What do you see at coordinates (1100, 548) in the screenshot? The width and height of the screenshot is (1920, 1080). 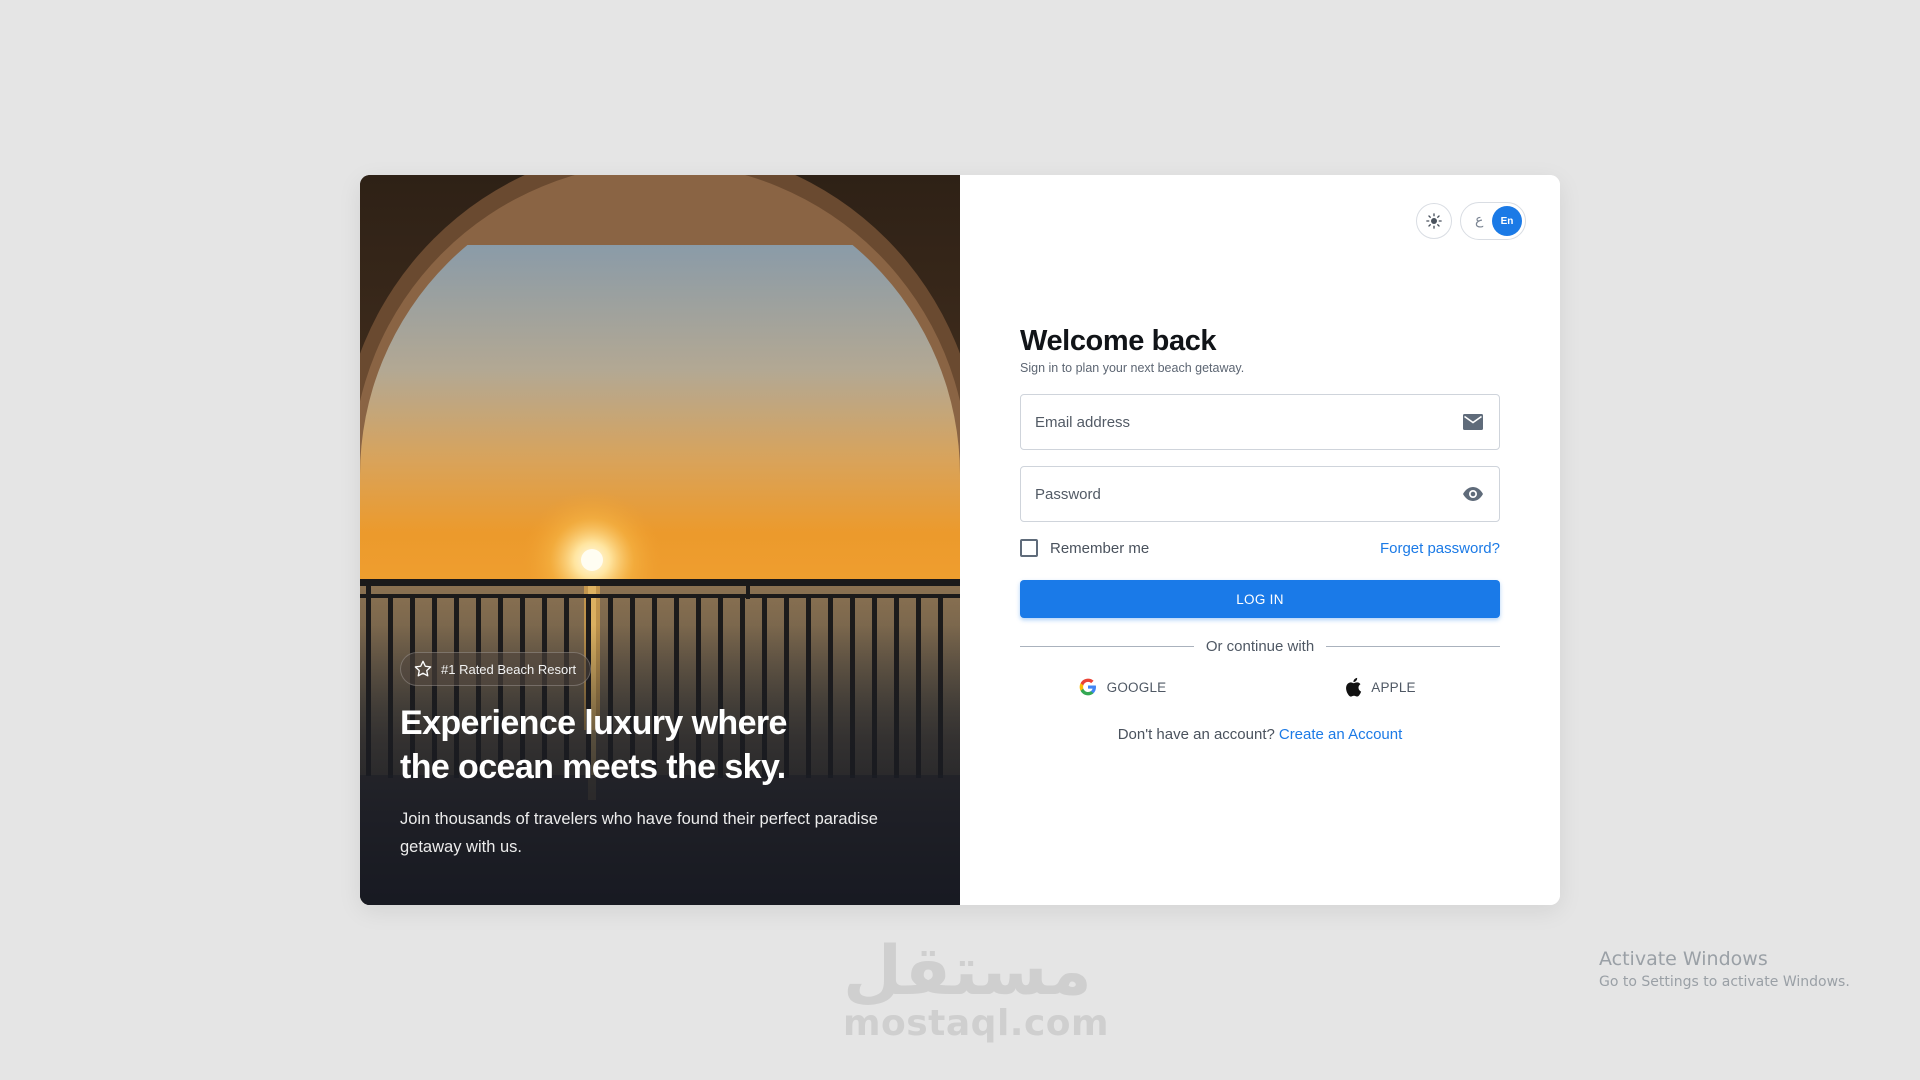 I see `remember-label: Remember me` at bounding box center [1100, 548].